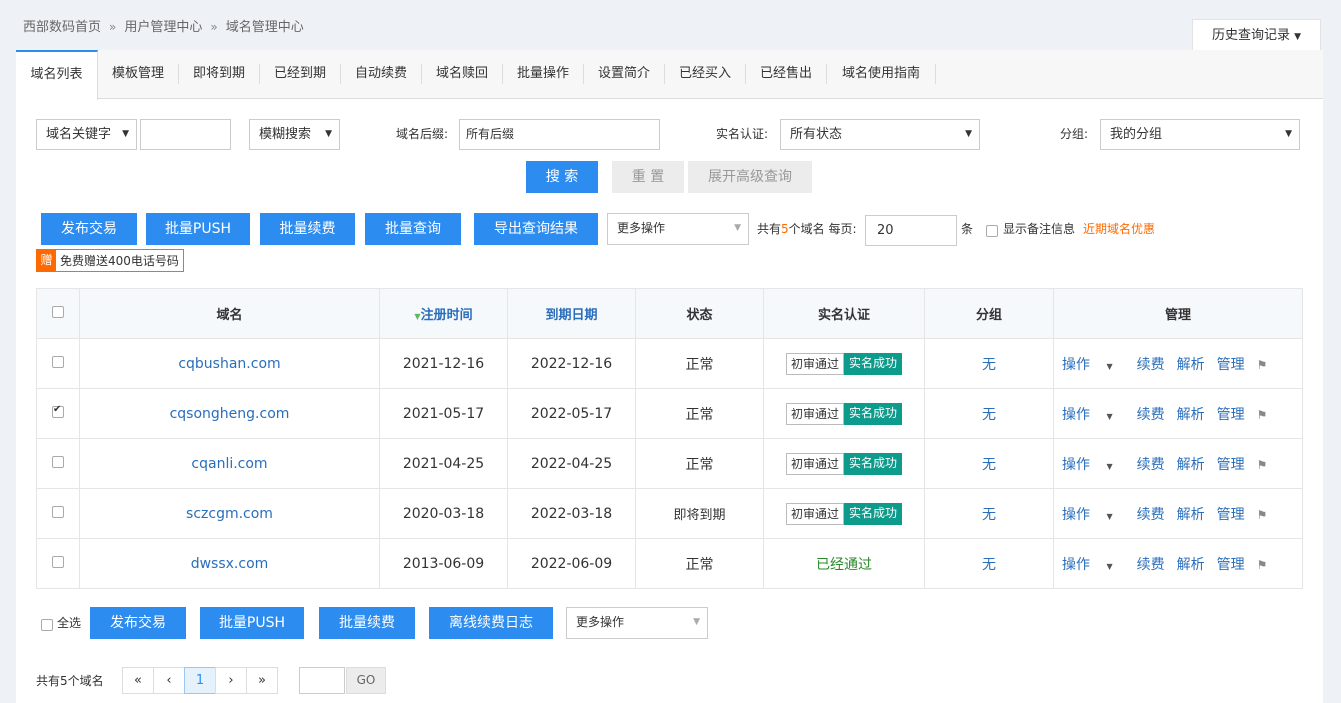  What do you see at coordinates (198, 229) in the screenshot?
I see `batch-push-button: 批量PUSH` at bounding box center [198, 229].